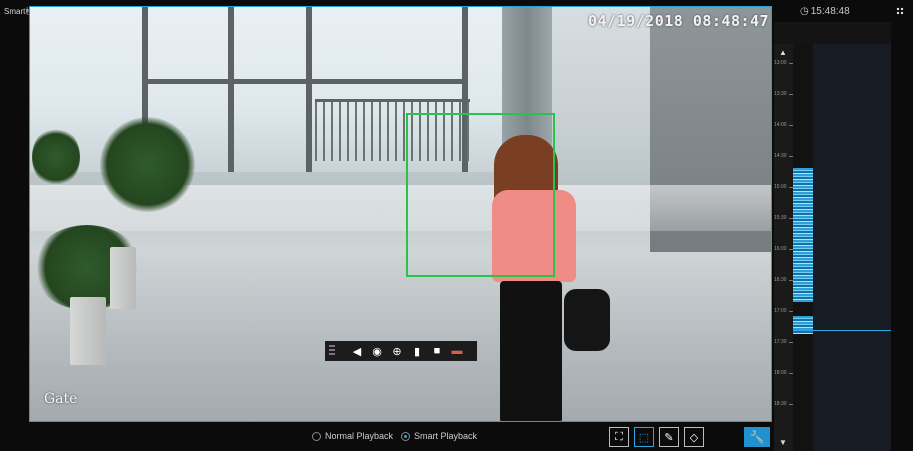 The width and height of the screenshot is (913, 451). I want to click on drag-handle-icon, so click(332, 351).